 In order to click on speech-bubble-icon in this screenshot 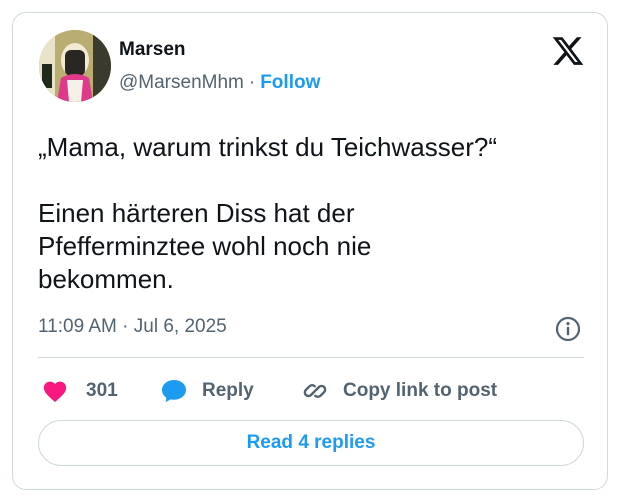, I will do `click(174, 391)`.